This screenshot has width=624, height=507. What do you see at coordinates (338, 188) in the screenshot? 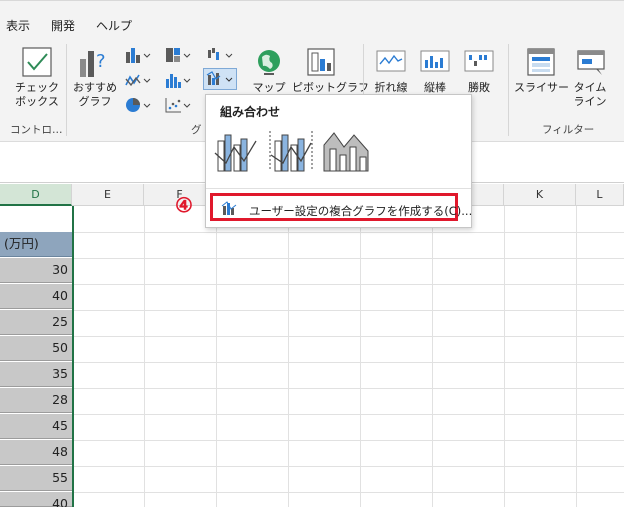
I see `dropdown-separator` at bounding box center [338, 188].